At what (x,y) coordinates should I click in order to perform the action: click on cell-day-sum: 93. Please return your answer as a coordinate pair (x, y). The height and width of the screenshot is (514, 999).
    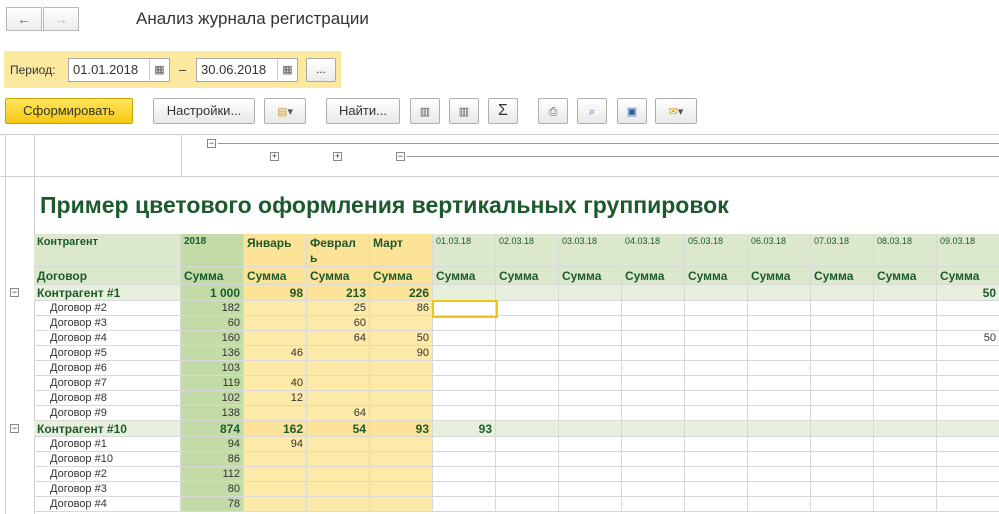
    Looking at the image, I should click on (464, 429).